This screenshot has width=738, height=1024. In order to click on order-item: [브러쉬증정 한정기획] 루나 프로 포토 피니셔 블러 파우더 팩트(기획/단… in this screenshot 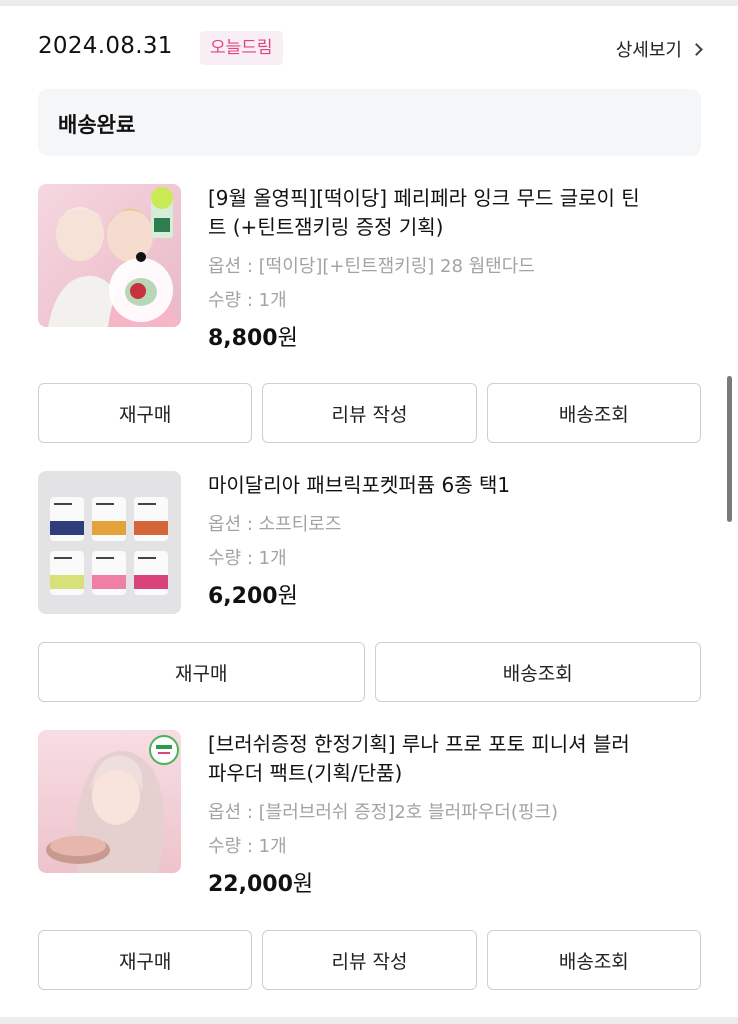, I will do `click(369, 815)`.